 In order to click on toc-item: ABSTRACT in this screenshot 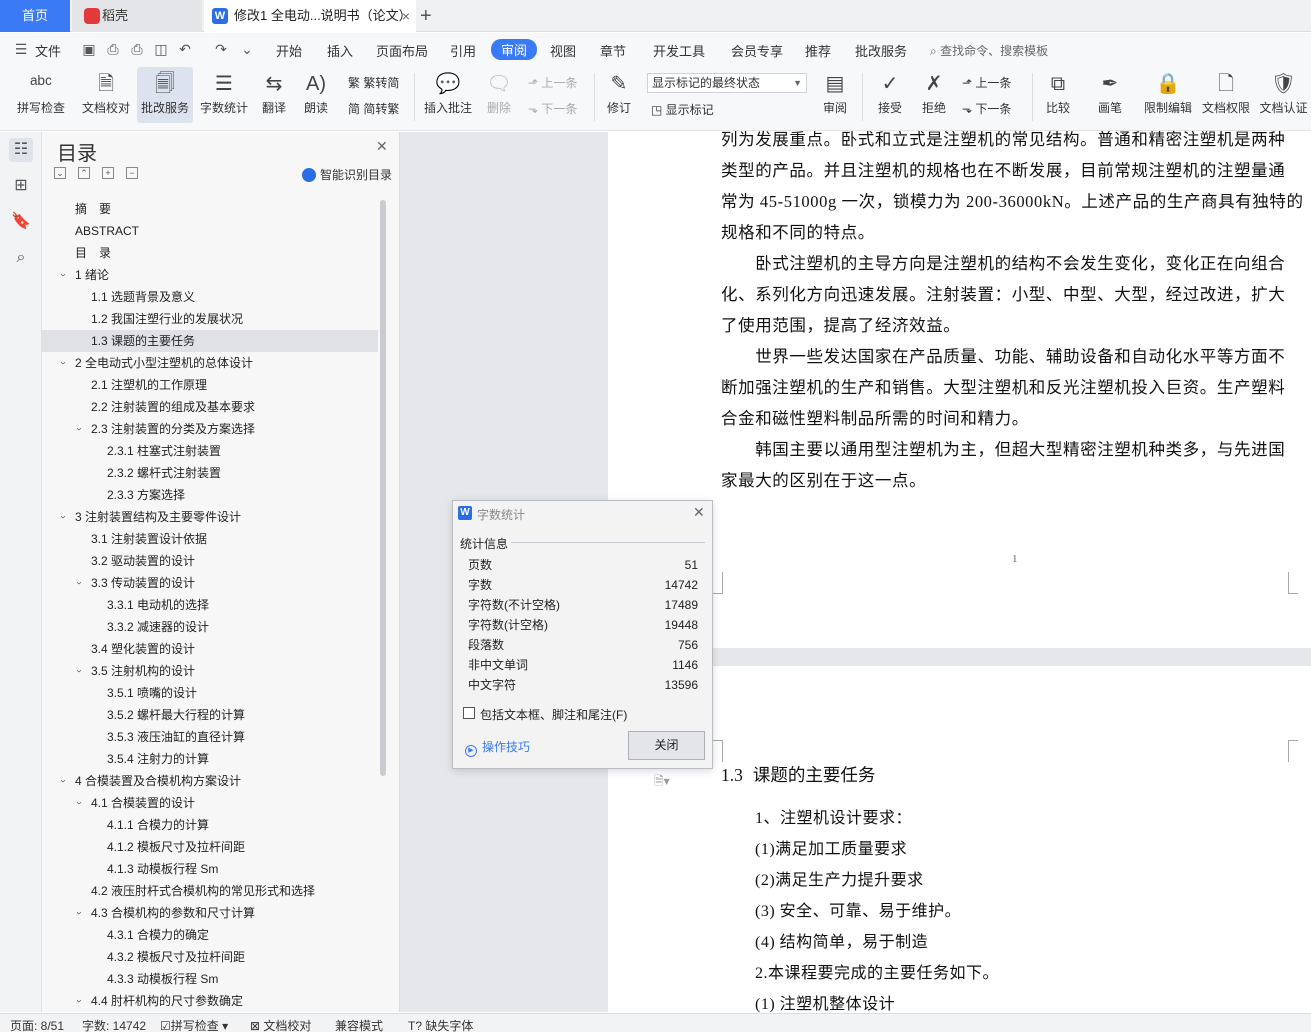, I will do `click(210, 231)`.